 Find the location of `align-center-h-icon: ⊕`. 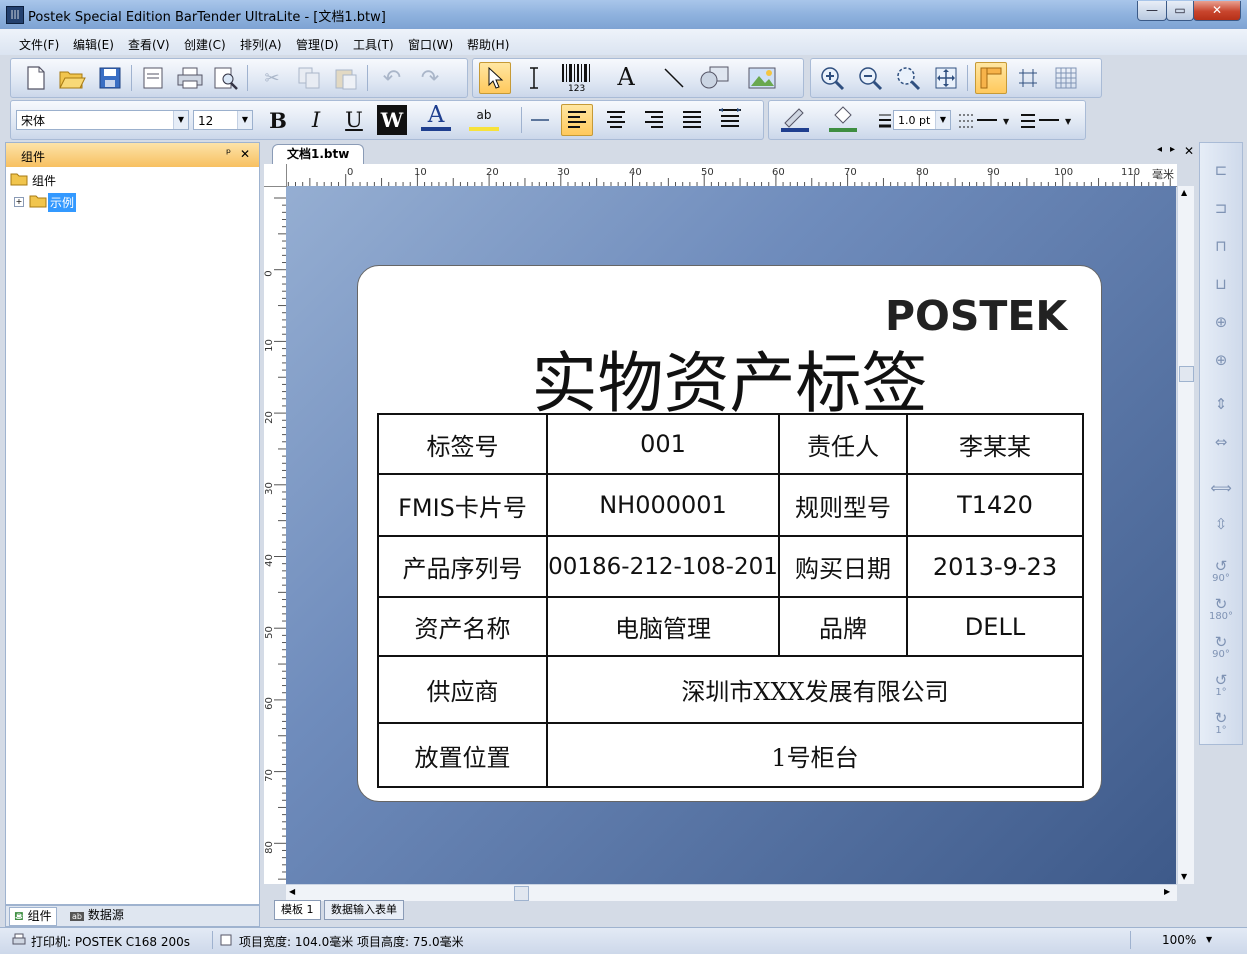

align-center-h-icon: ⊕ is located at coordinates (1221, 322).